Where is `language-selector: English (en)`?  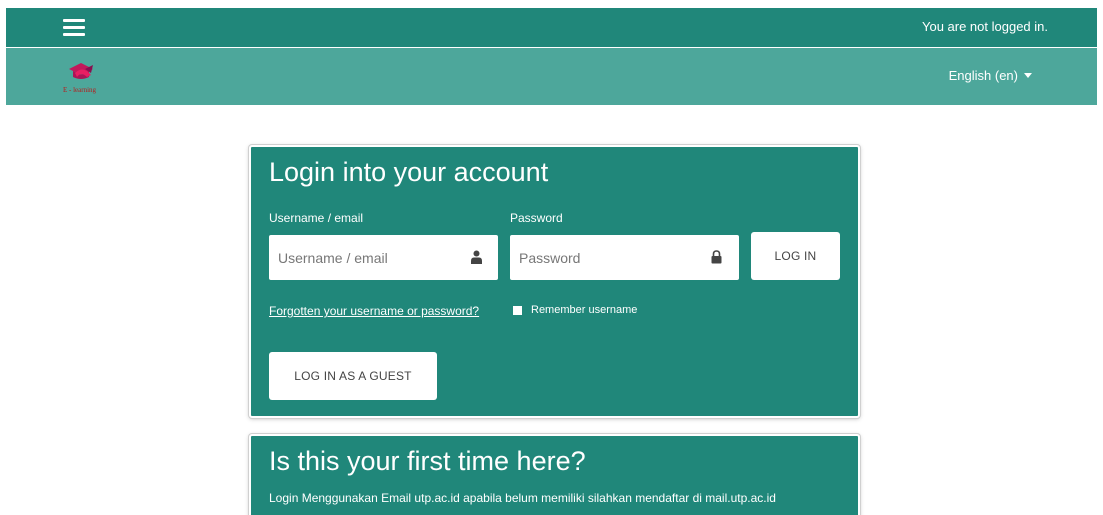 language-selector: English (en) is located at coordinates (990, 75).